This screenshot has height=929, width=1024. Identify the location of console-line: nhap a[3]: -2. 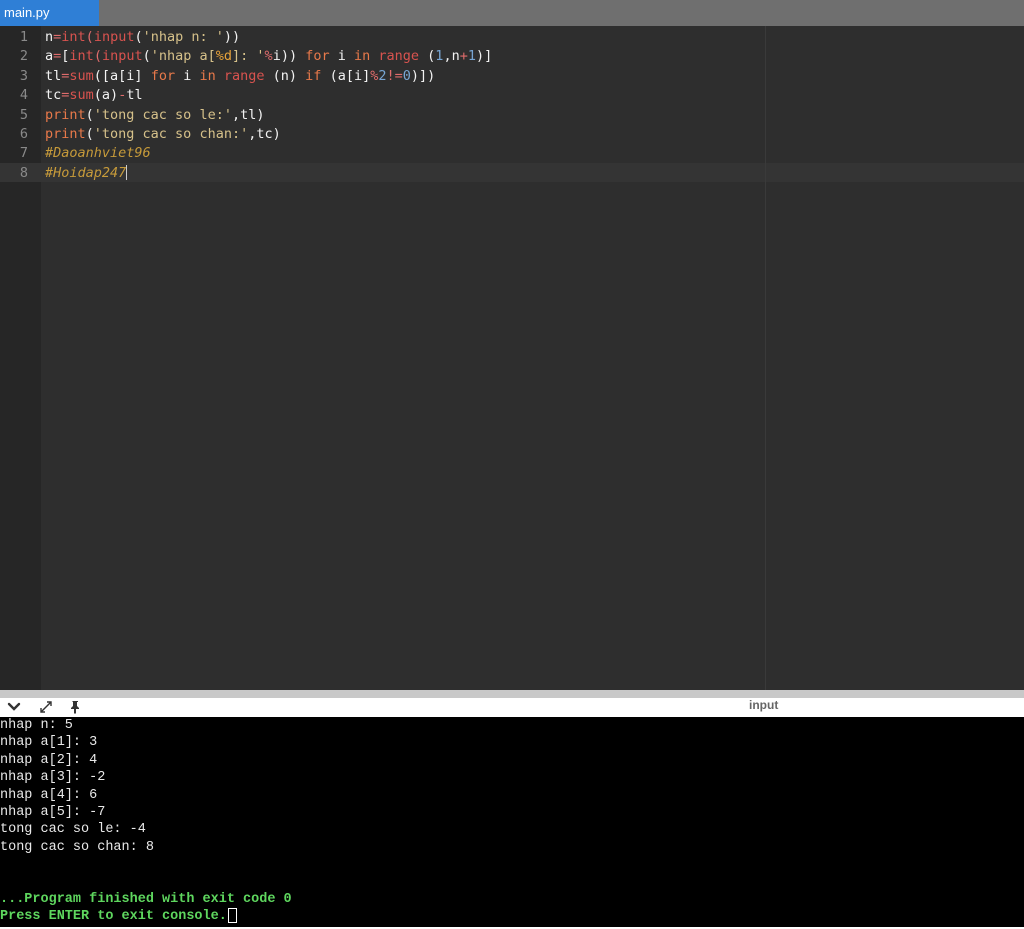
(53, 778).